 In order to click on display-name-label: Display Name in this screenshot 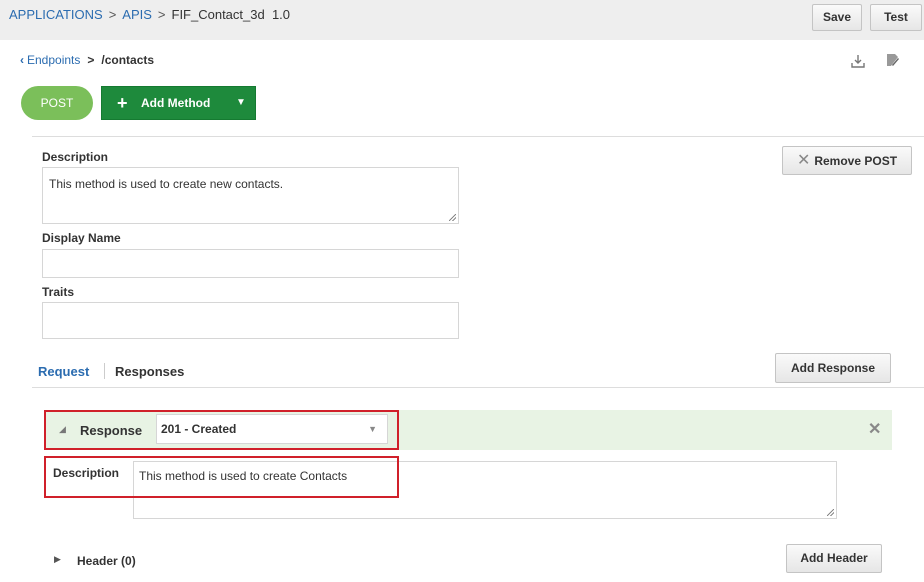, I will do `click(81, 238)`.